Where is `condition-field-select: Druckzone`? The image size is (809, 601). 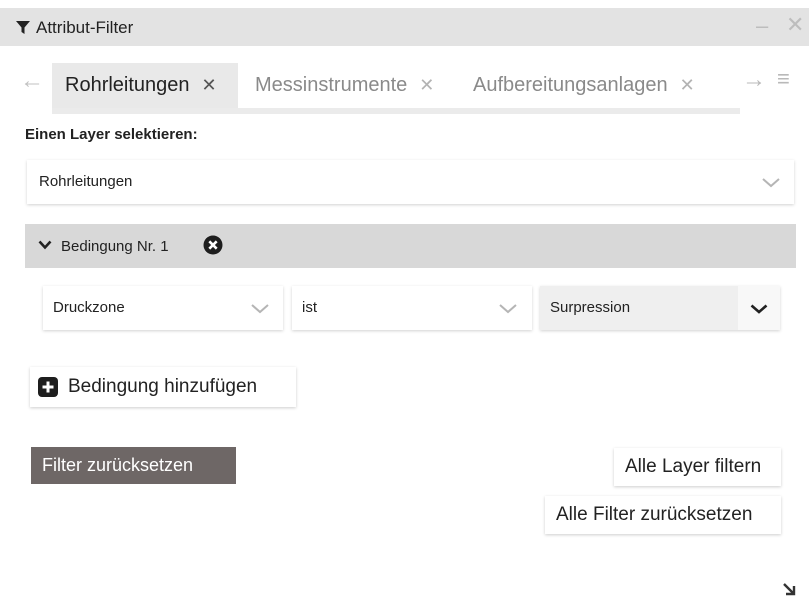
condition-field-select: Druckzone is located at coordinates (163, 308).